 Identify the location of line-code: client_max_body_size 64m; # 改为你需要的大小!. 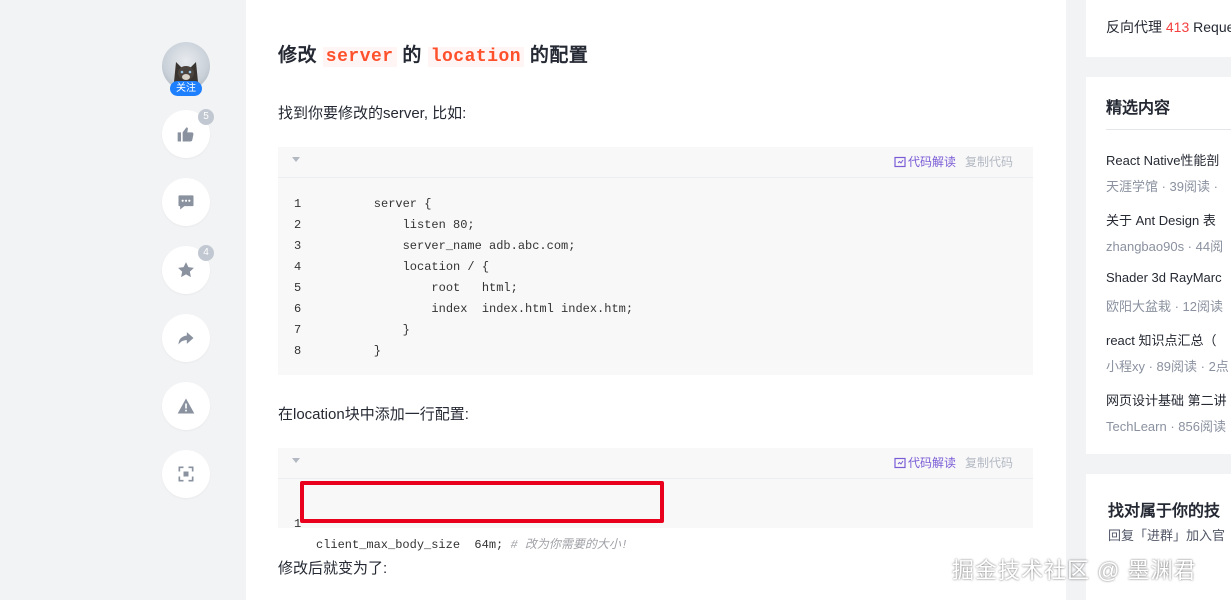
(472, 545).